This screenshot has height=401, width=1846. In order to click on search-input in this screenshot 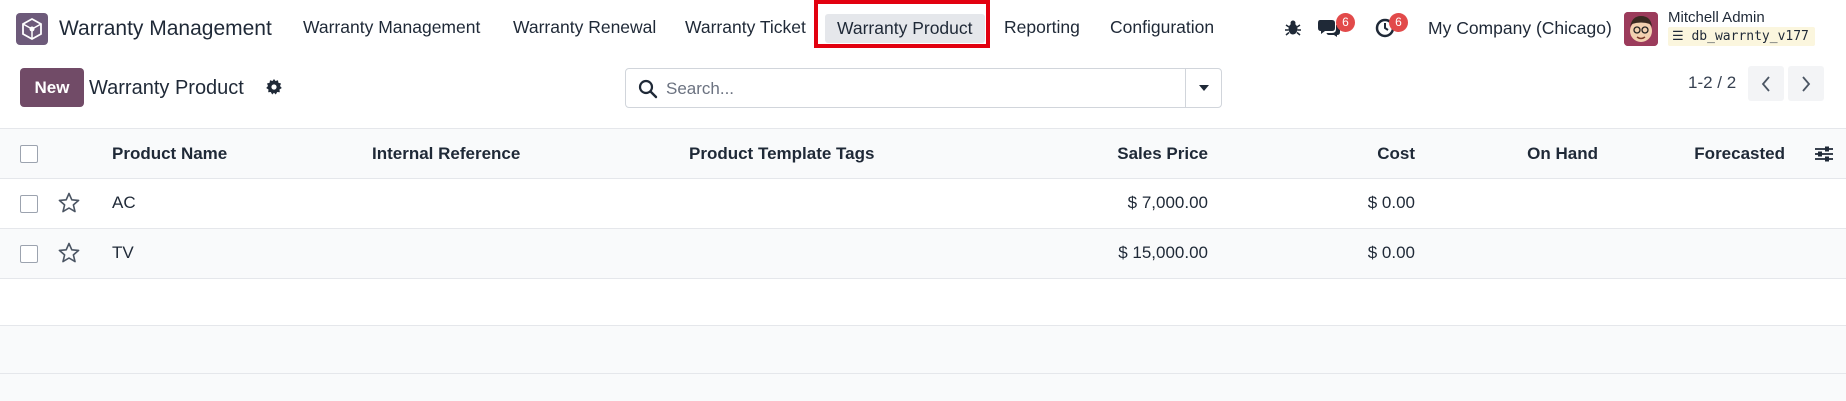, I will do `click(916, 89)`.